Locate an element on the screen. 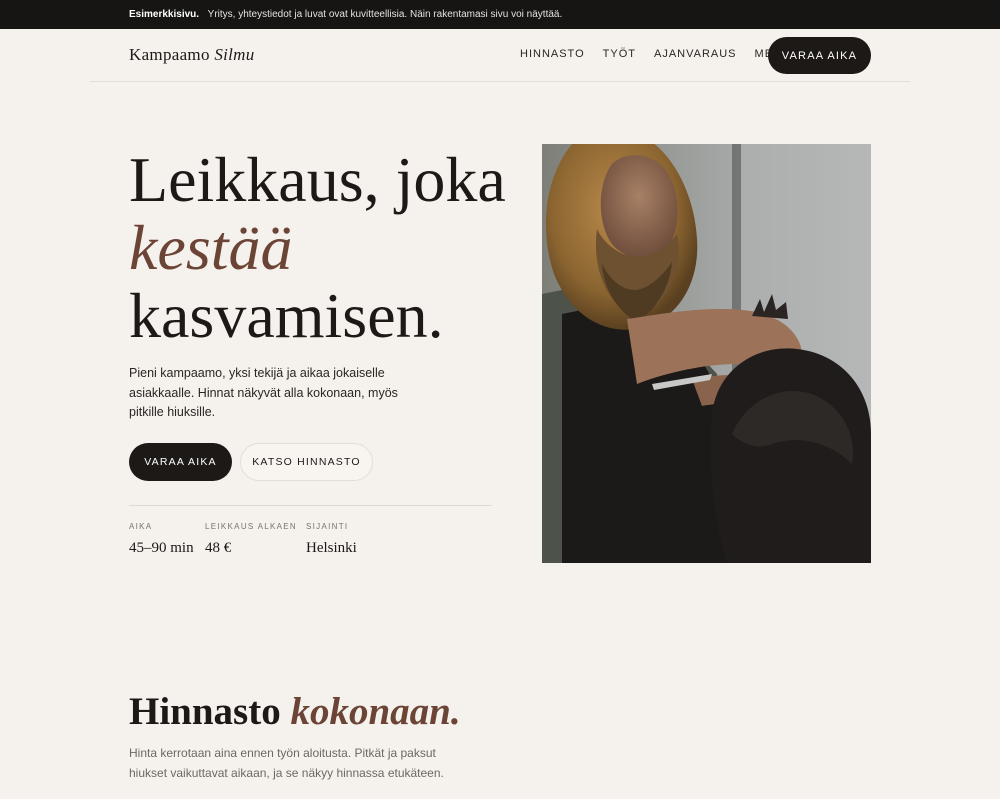 Image resolution: width=1000 pixels, height=799 pixels. stats-divider is located at coordinates (310, 505).